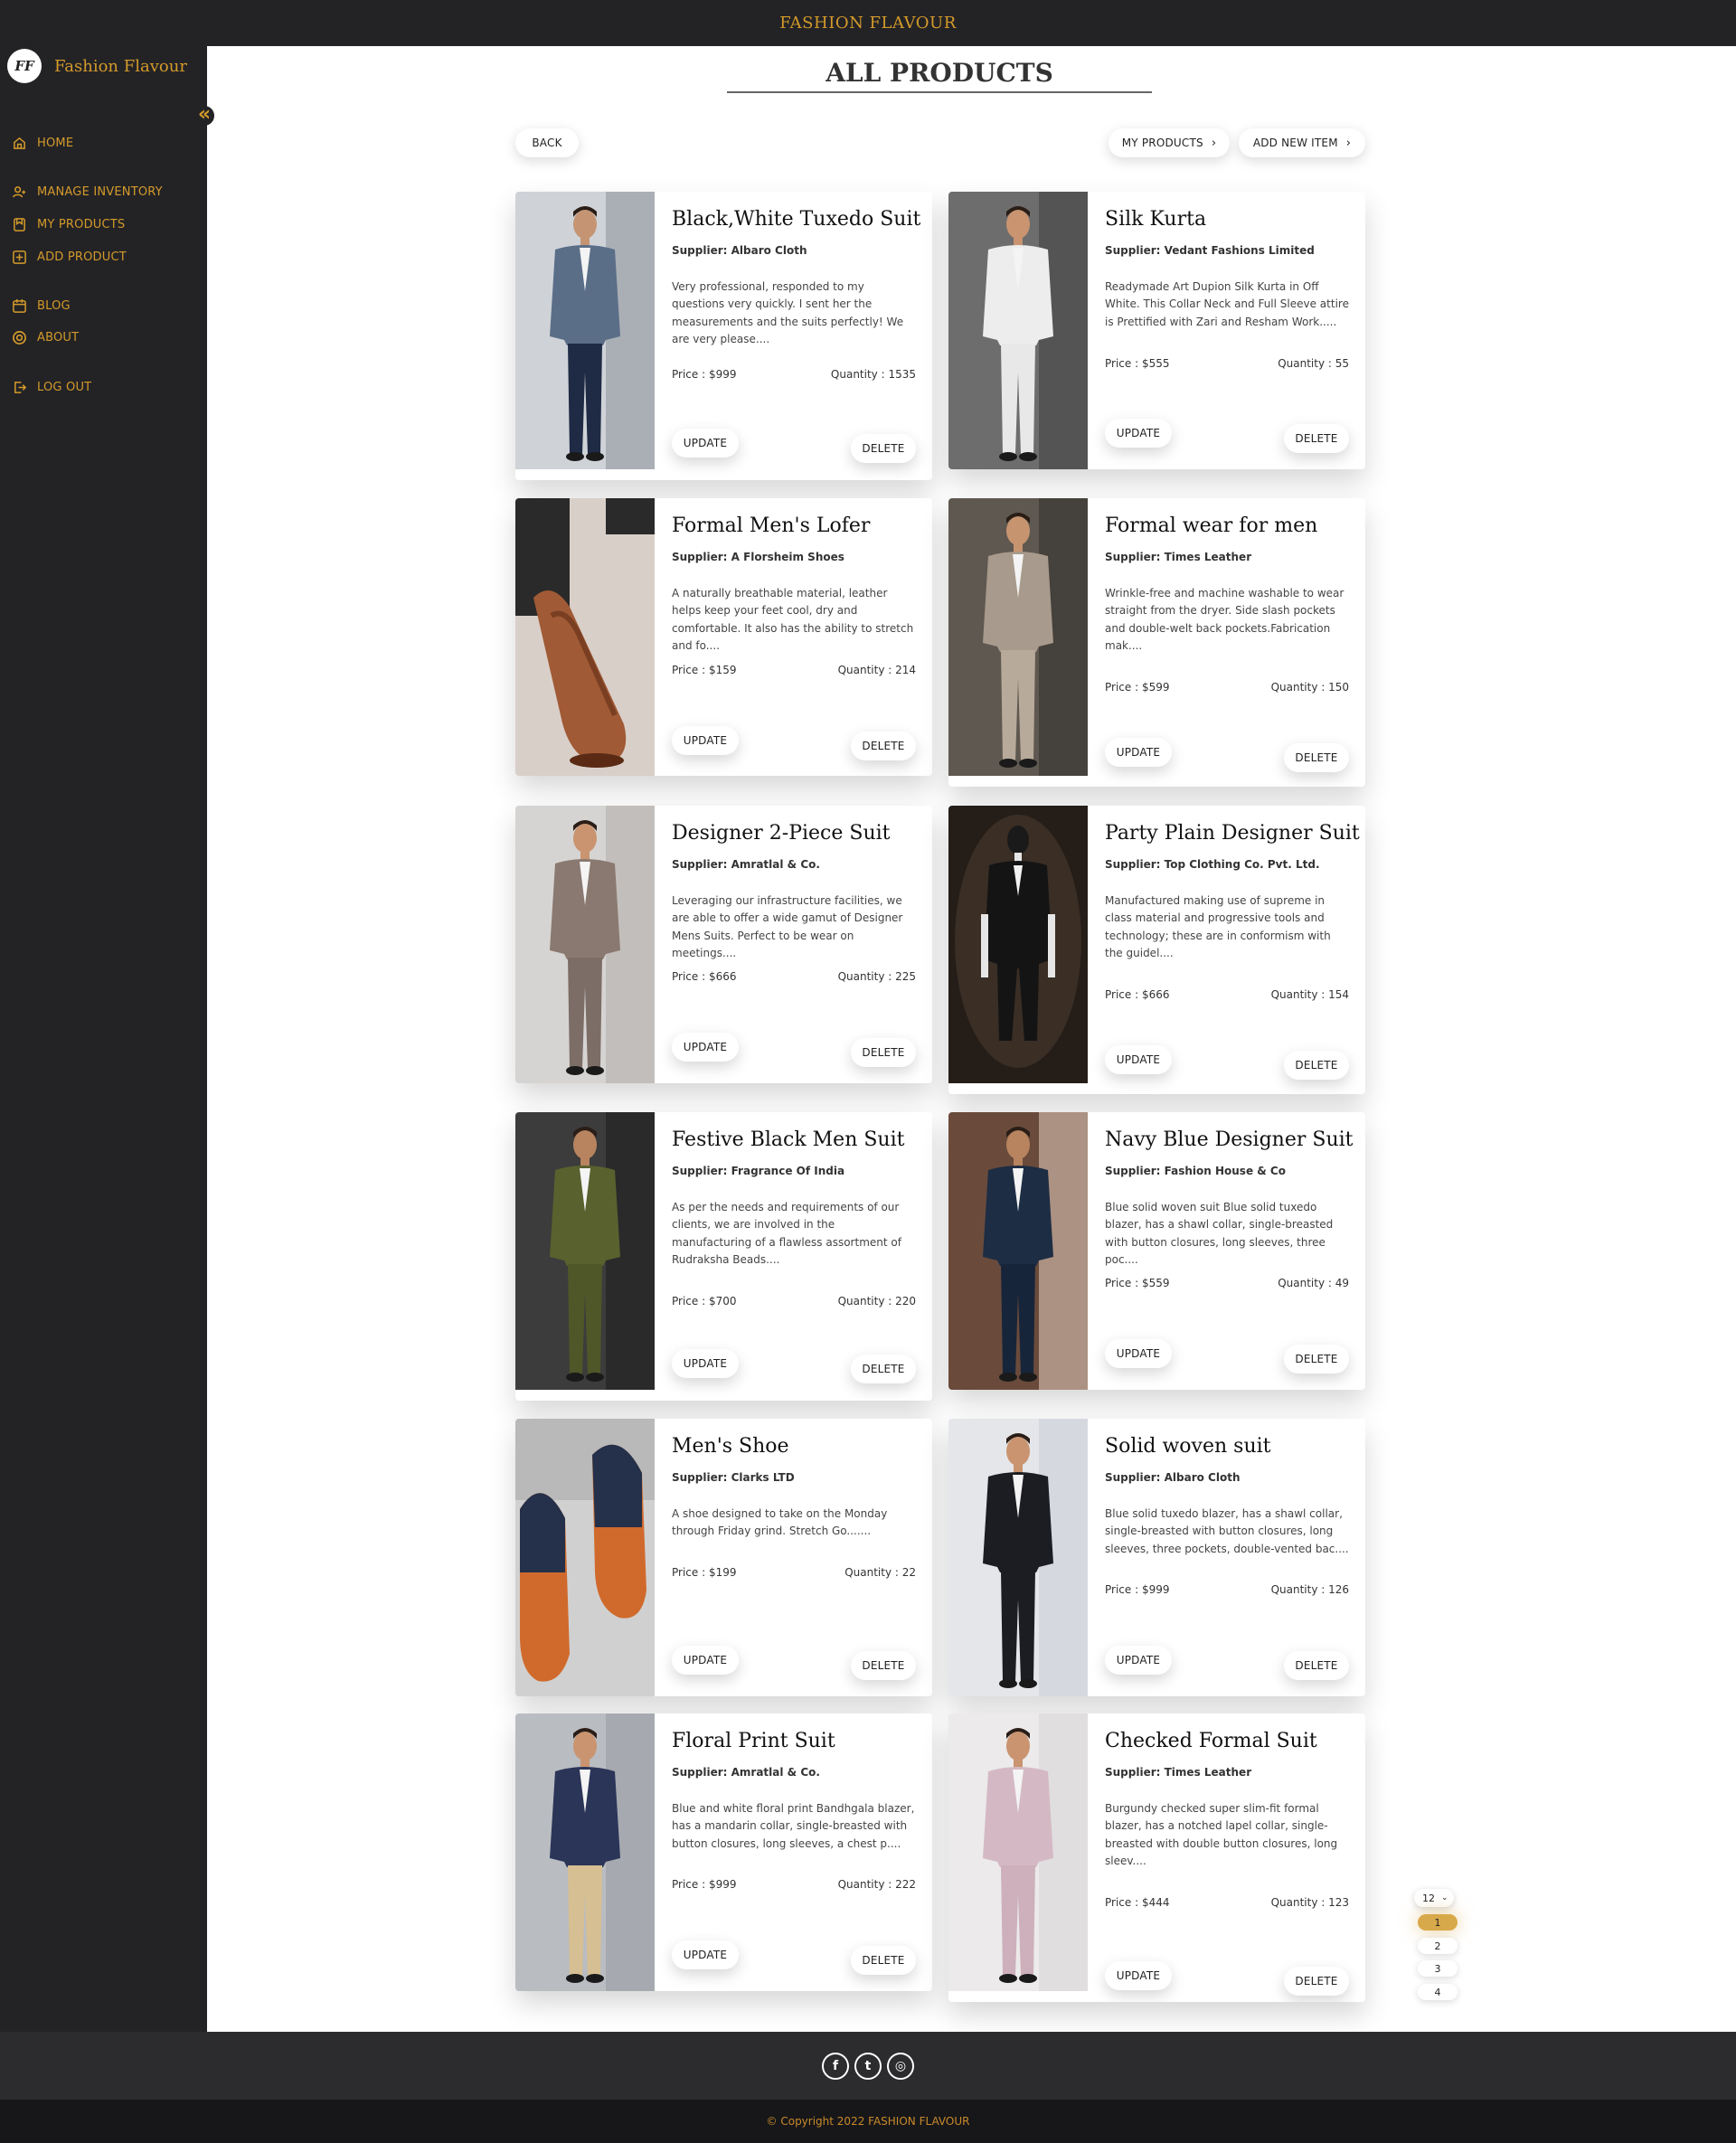 The image size is (1736, 2143). What do you see at coordinates (1214, 143) in the screenshot?
I see `chevron-right-icon: ›` at bounding box center [1214, 143].